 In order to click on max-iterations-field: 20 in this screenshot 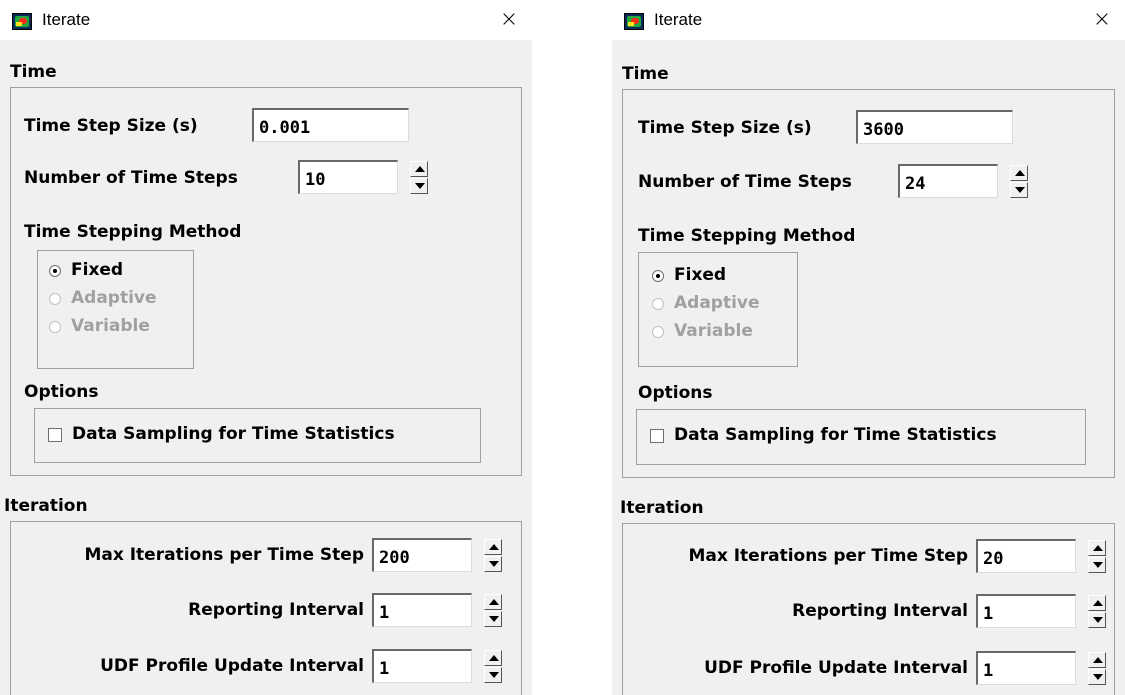, I will do `click(1026, 556)`.